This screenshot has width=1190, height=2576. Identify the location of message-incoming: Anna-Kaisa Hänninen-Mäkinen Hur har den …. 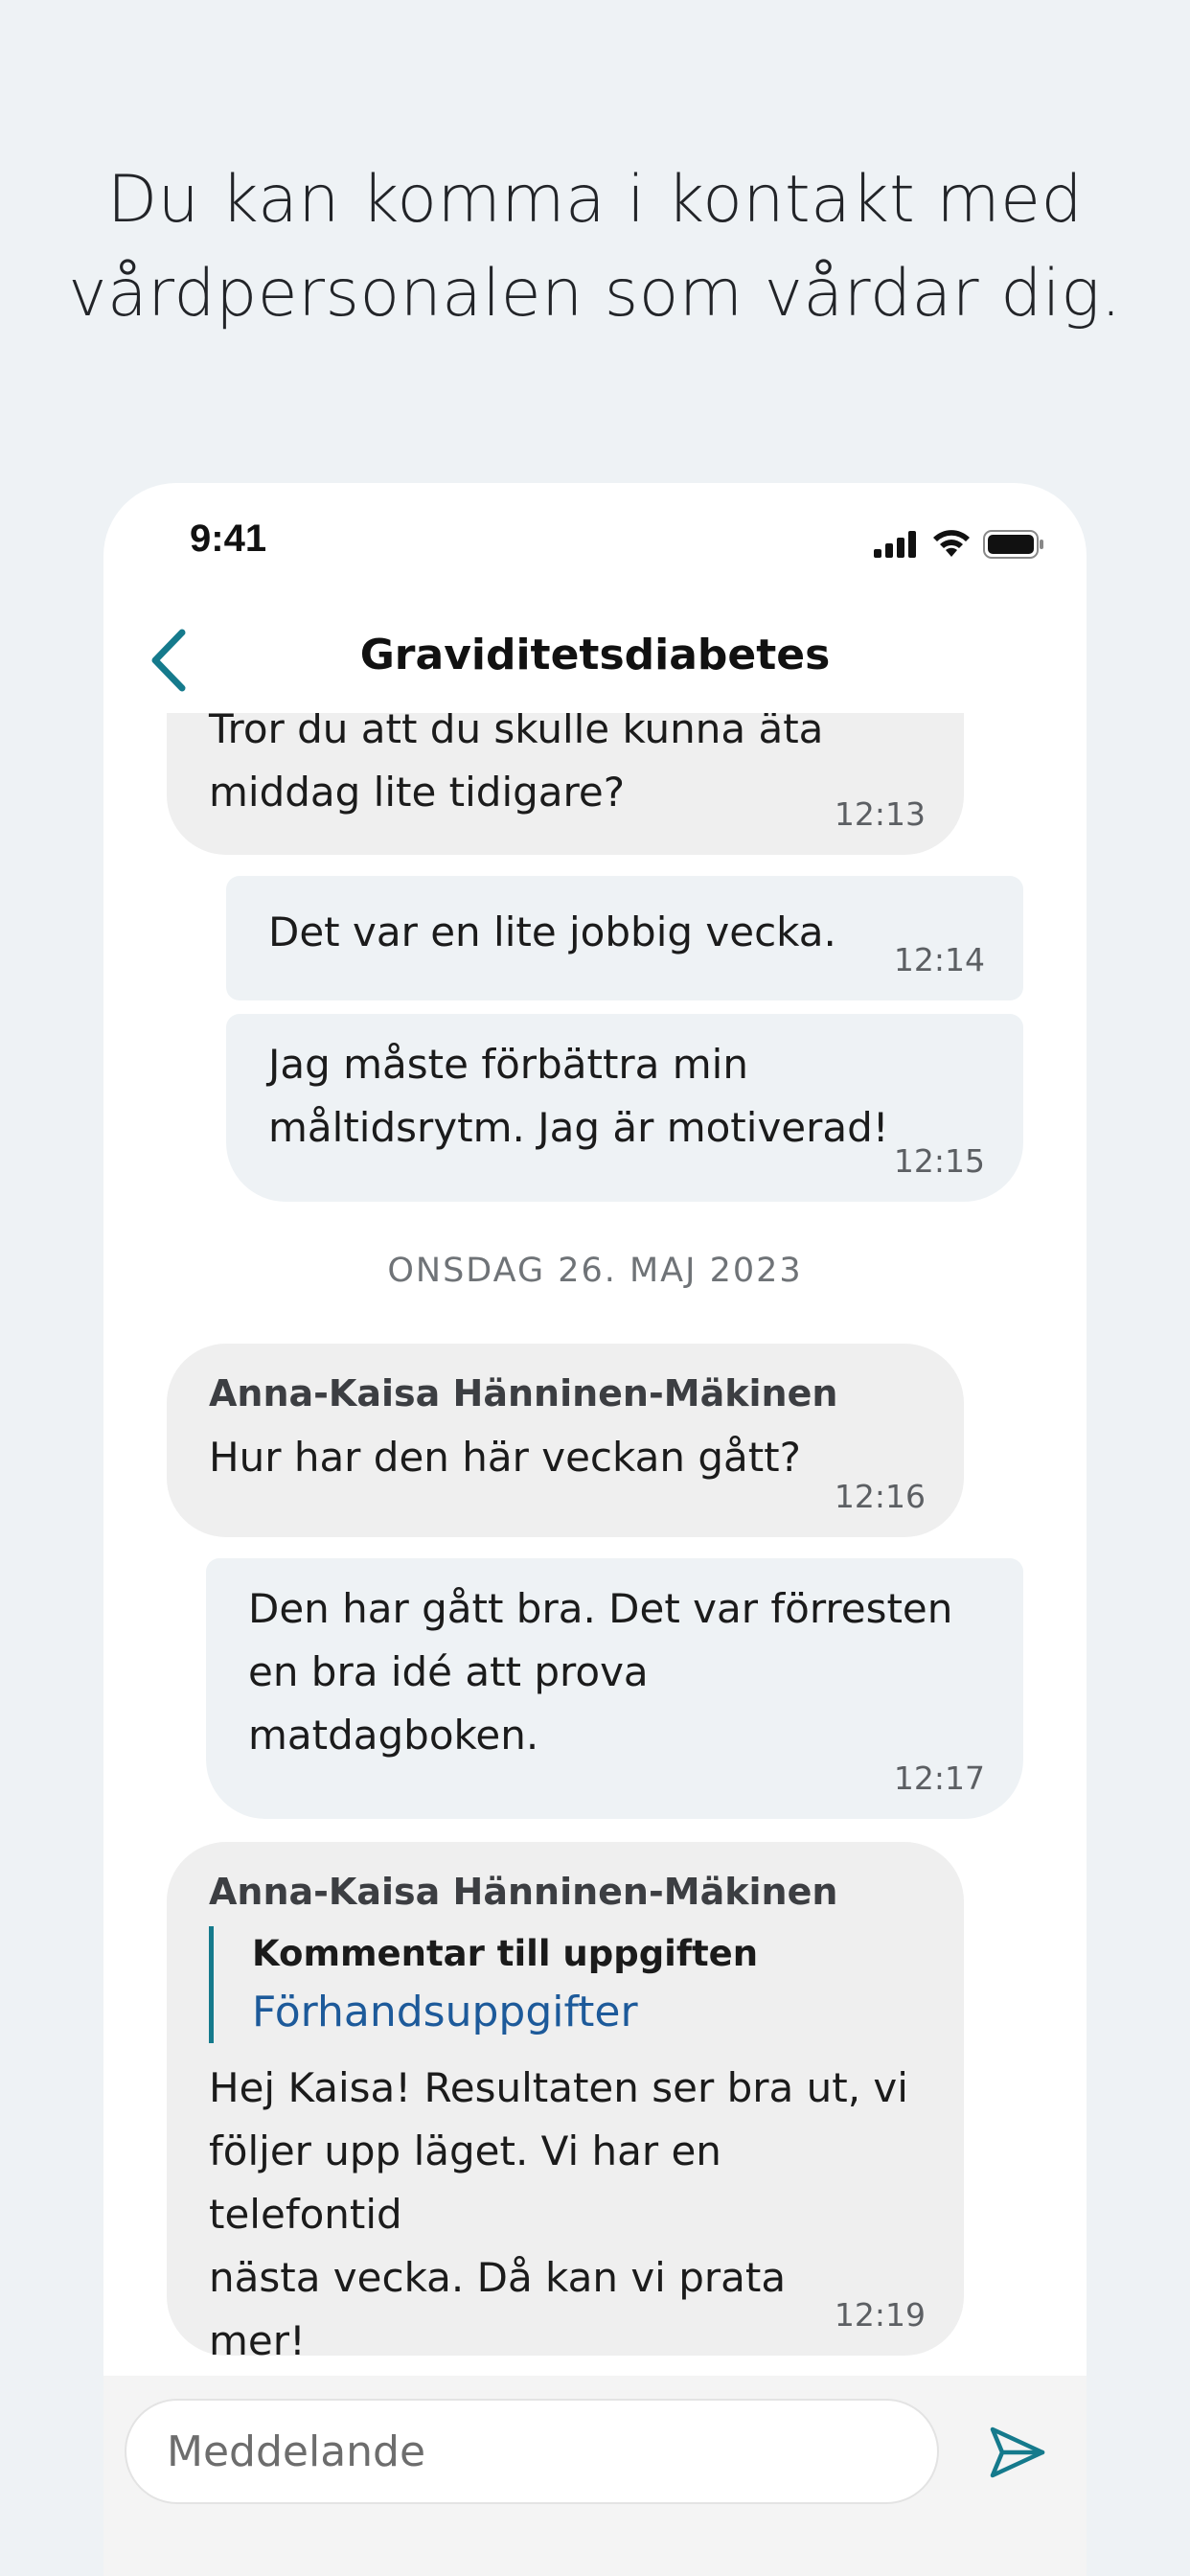
(565, 1440).